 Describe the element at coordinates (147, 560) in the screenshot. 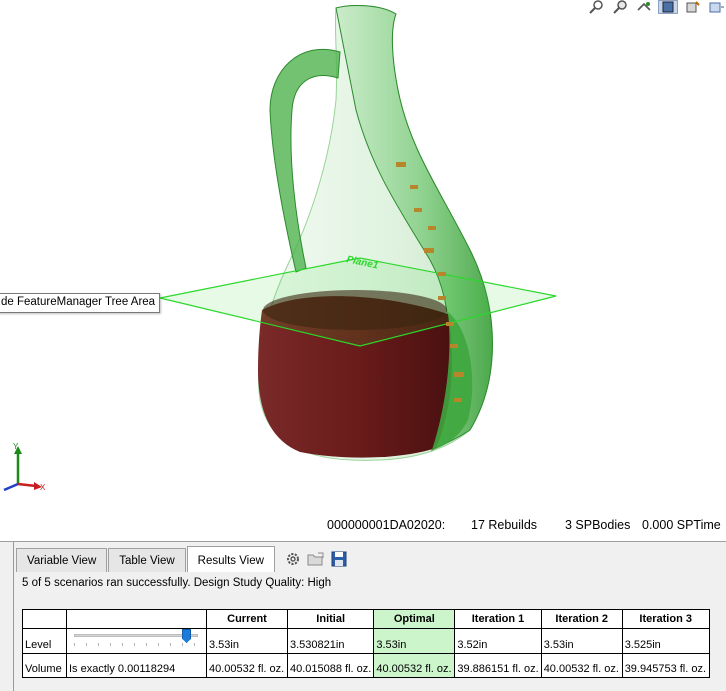

I see `tab-table-view: Table View` at that location.